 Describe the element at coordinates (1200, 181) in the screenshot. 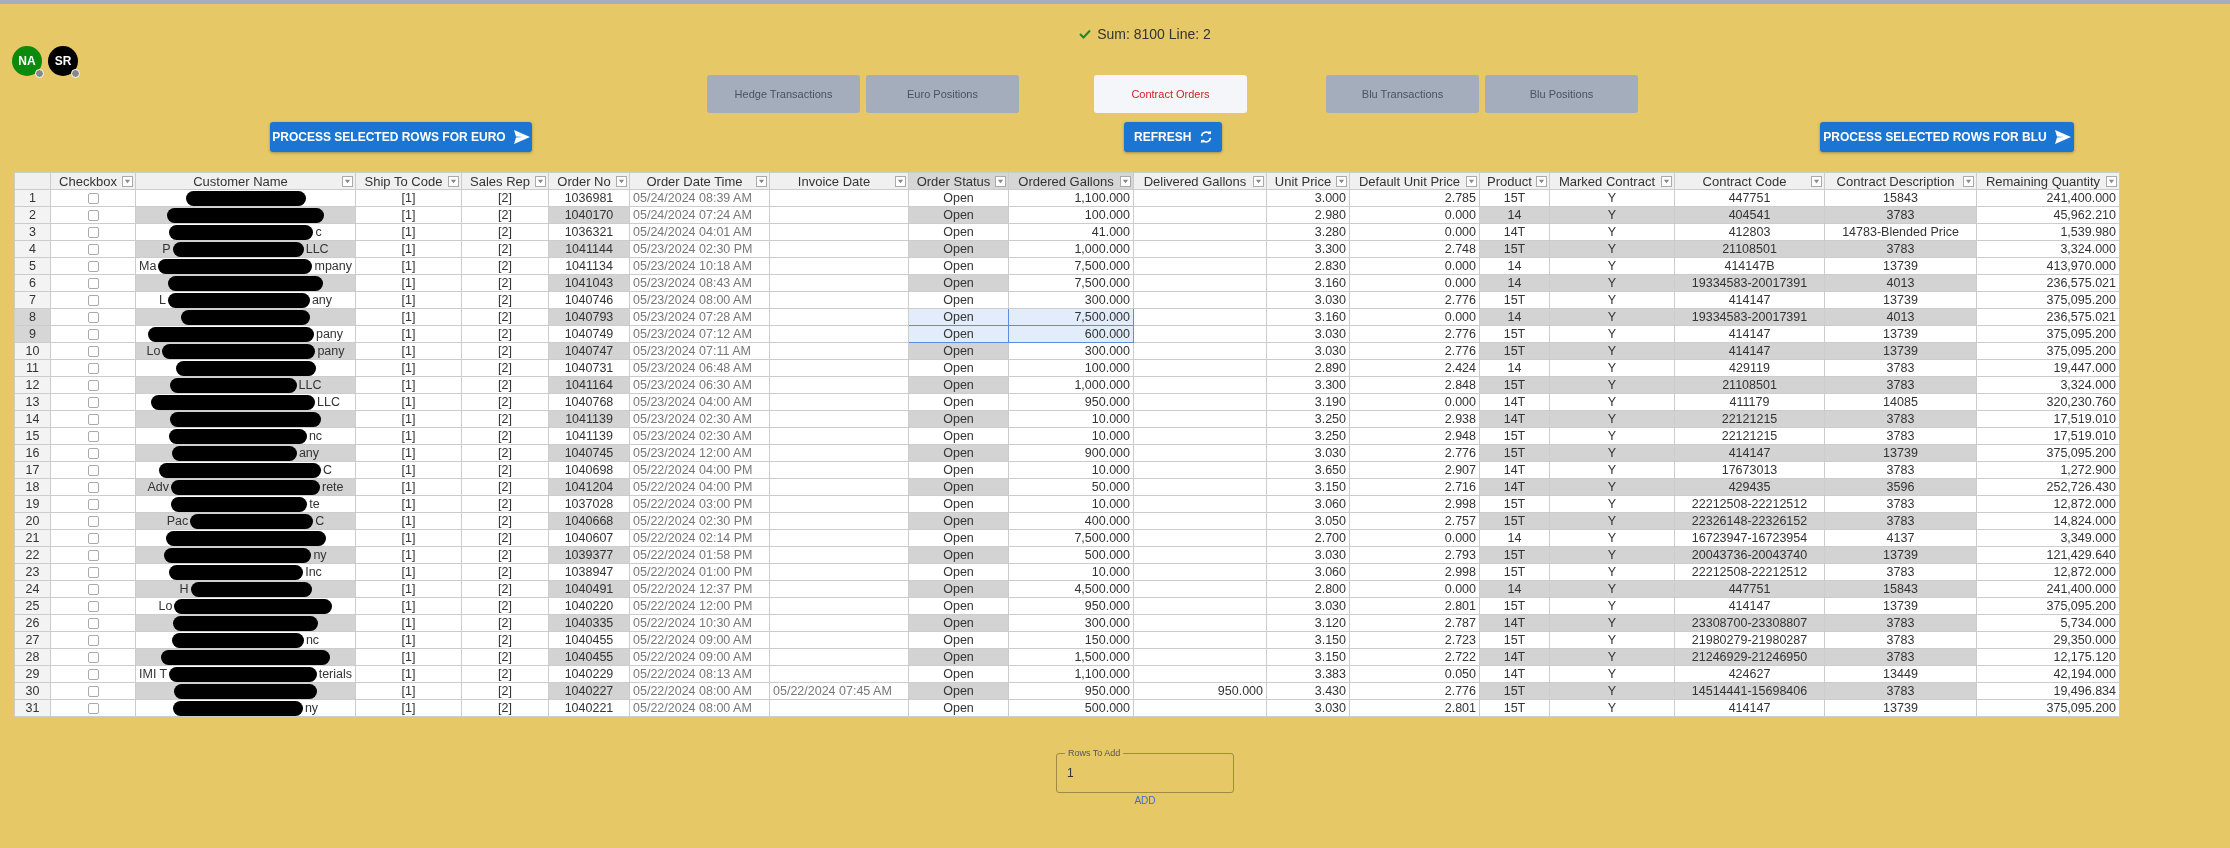

I see `column-header: Delivered Gallons` at that location.